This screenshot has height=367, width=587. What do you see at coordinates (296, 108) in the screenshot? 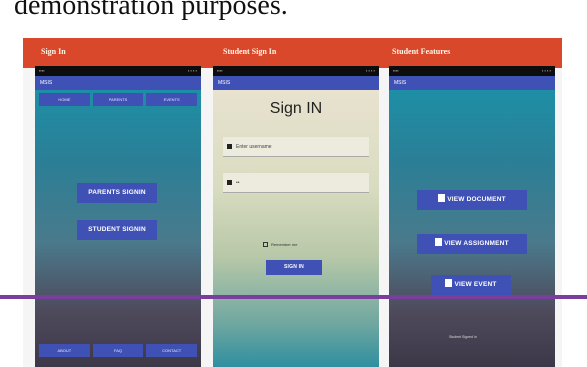
I see `page-title: Sign IN` at bounding box center [296, 108].